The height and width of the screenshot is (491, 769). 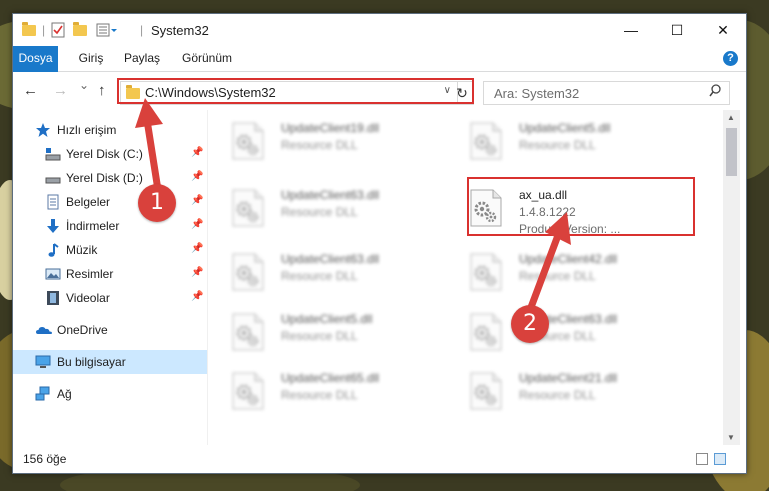 What do you see at coordinates (530, 324) in the screenshot?
I see `step-2-callout: 2` at bounding box center [530, 324].